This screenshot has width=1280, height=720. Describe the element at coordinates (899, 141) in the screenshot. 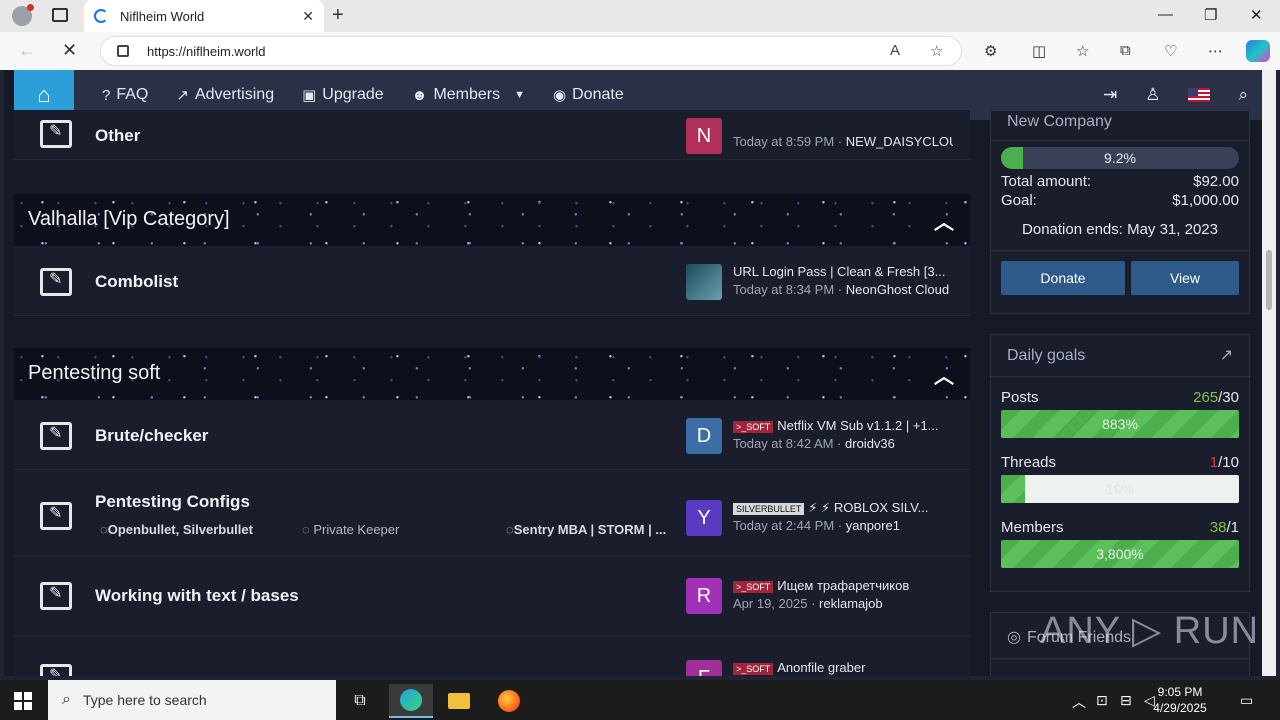

I see `last-post-user: NEW_DAISYCLOU` at that location.